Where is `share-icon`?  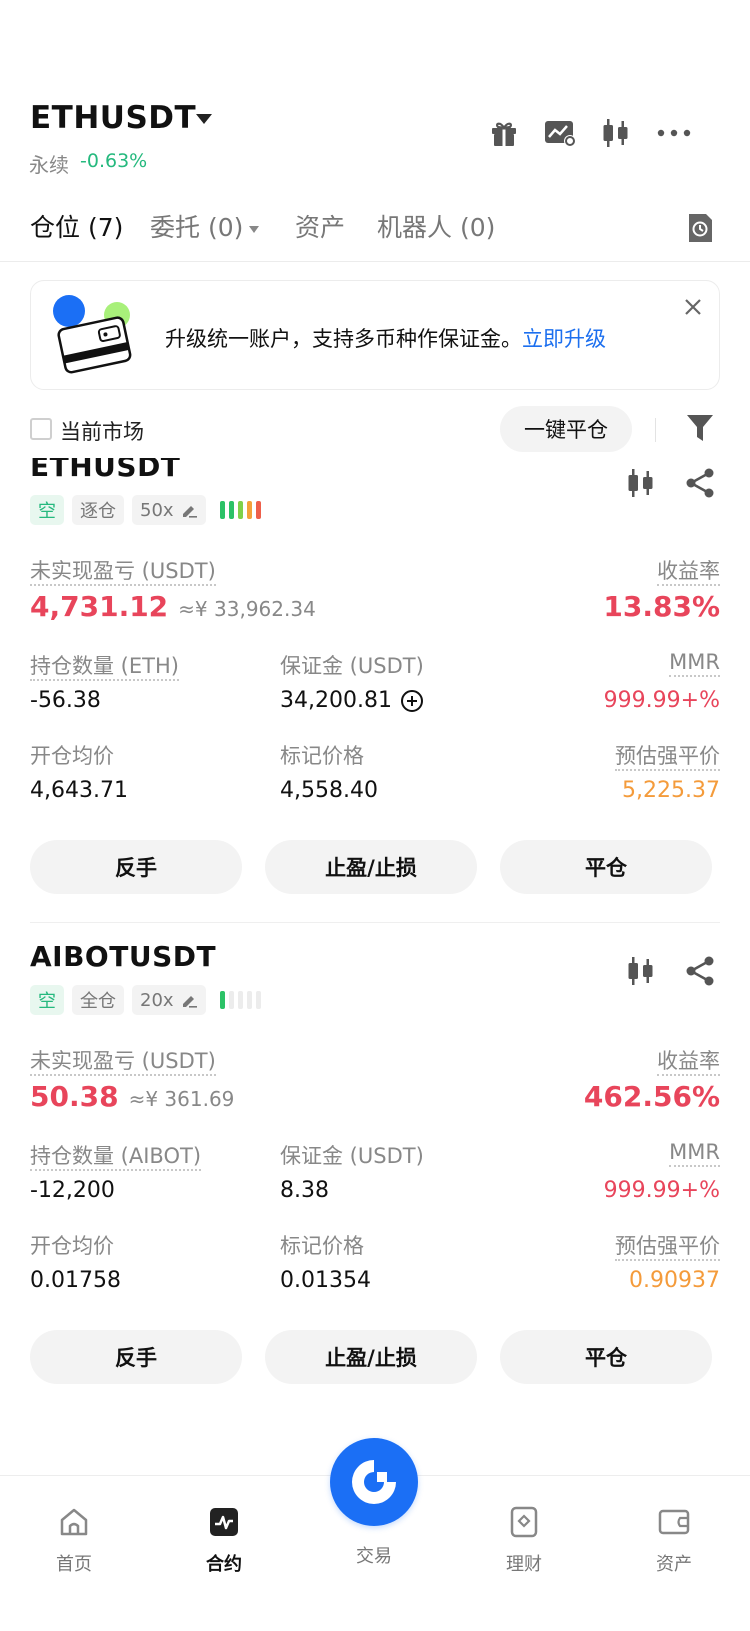 share-icon is located at coordinates (700, 971).